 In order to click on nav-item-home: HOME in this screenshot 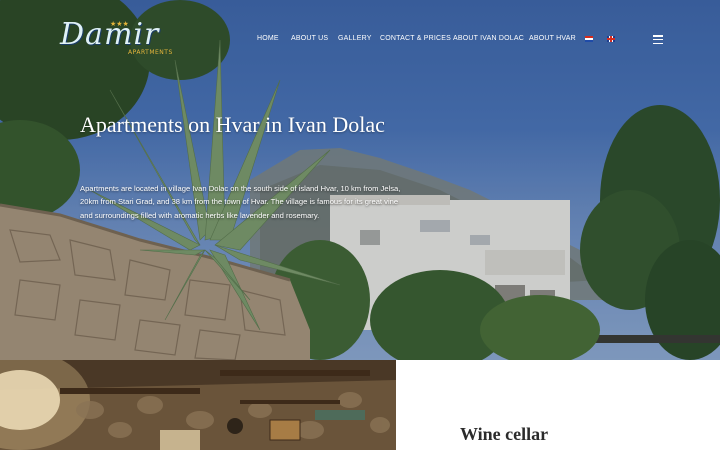, I will do `click(268, 38)`.